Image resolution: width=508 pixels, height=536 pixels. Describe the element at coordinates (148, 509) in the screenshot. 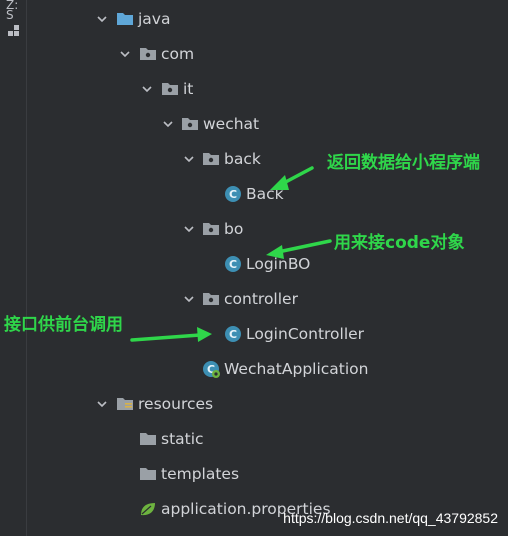

I see `spring-leaf-icon` at that location.